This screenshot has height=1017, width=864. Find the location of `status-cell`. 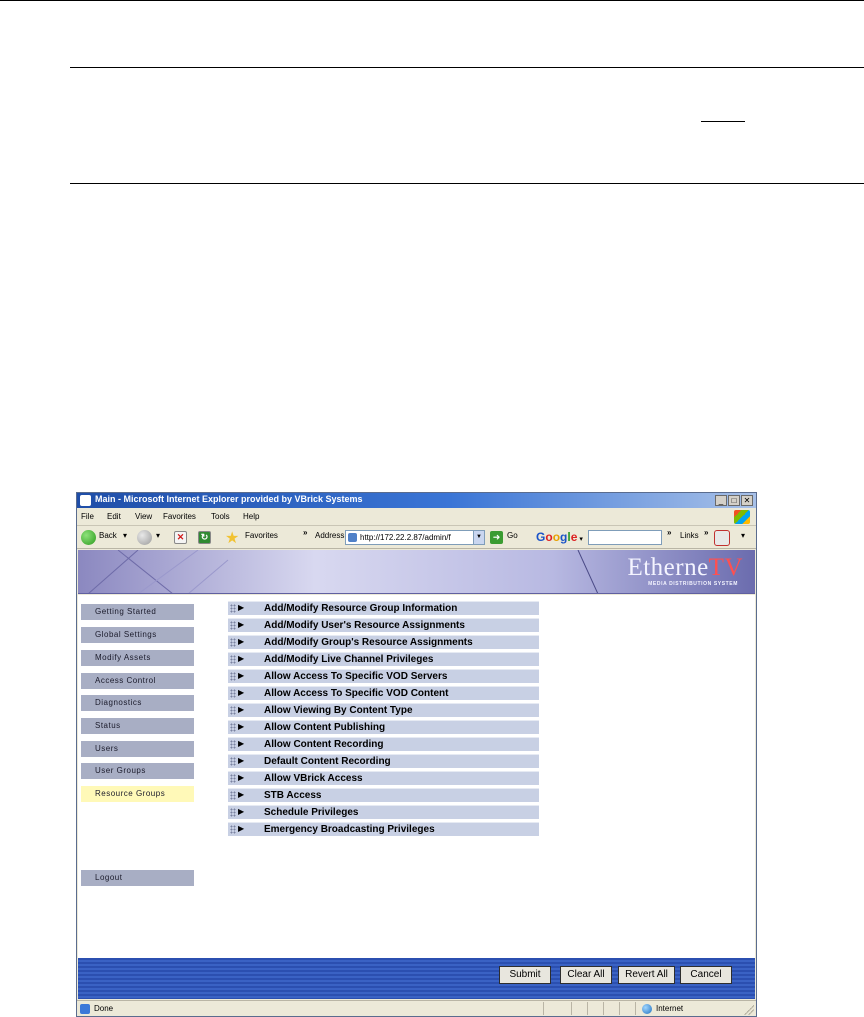

status-cell is located at coordinates (578, 1008).